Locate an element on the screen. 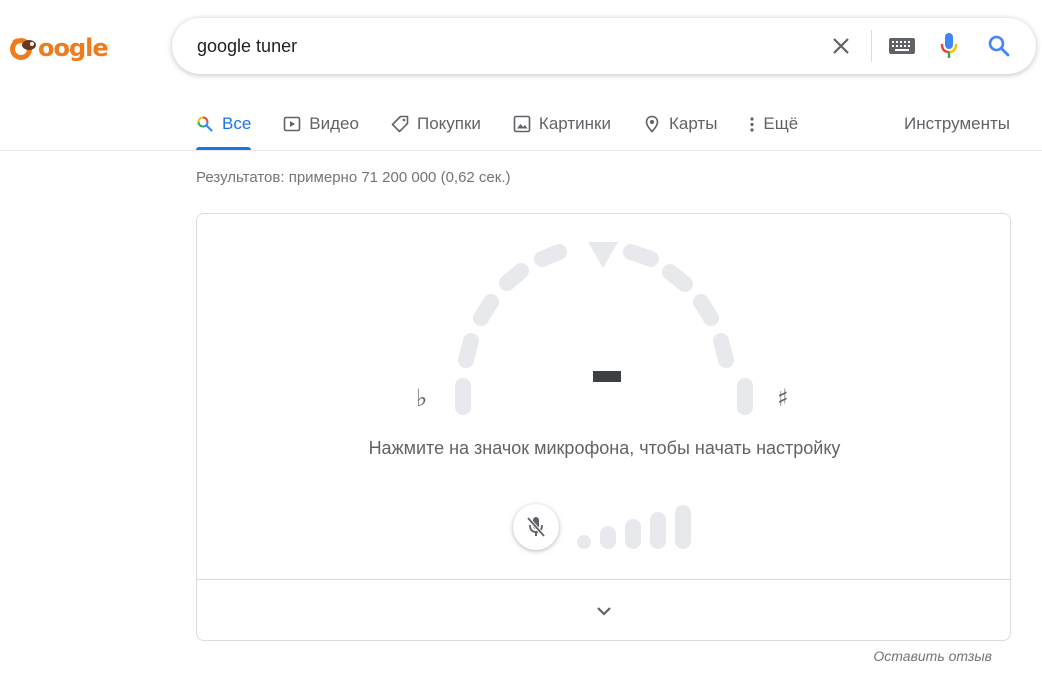 The width and height of the screenshot is (1042, 676). tuner-mic-button is located at coordinates (536, 527).